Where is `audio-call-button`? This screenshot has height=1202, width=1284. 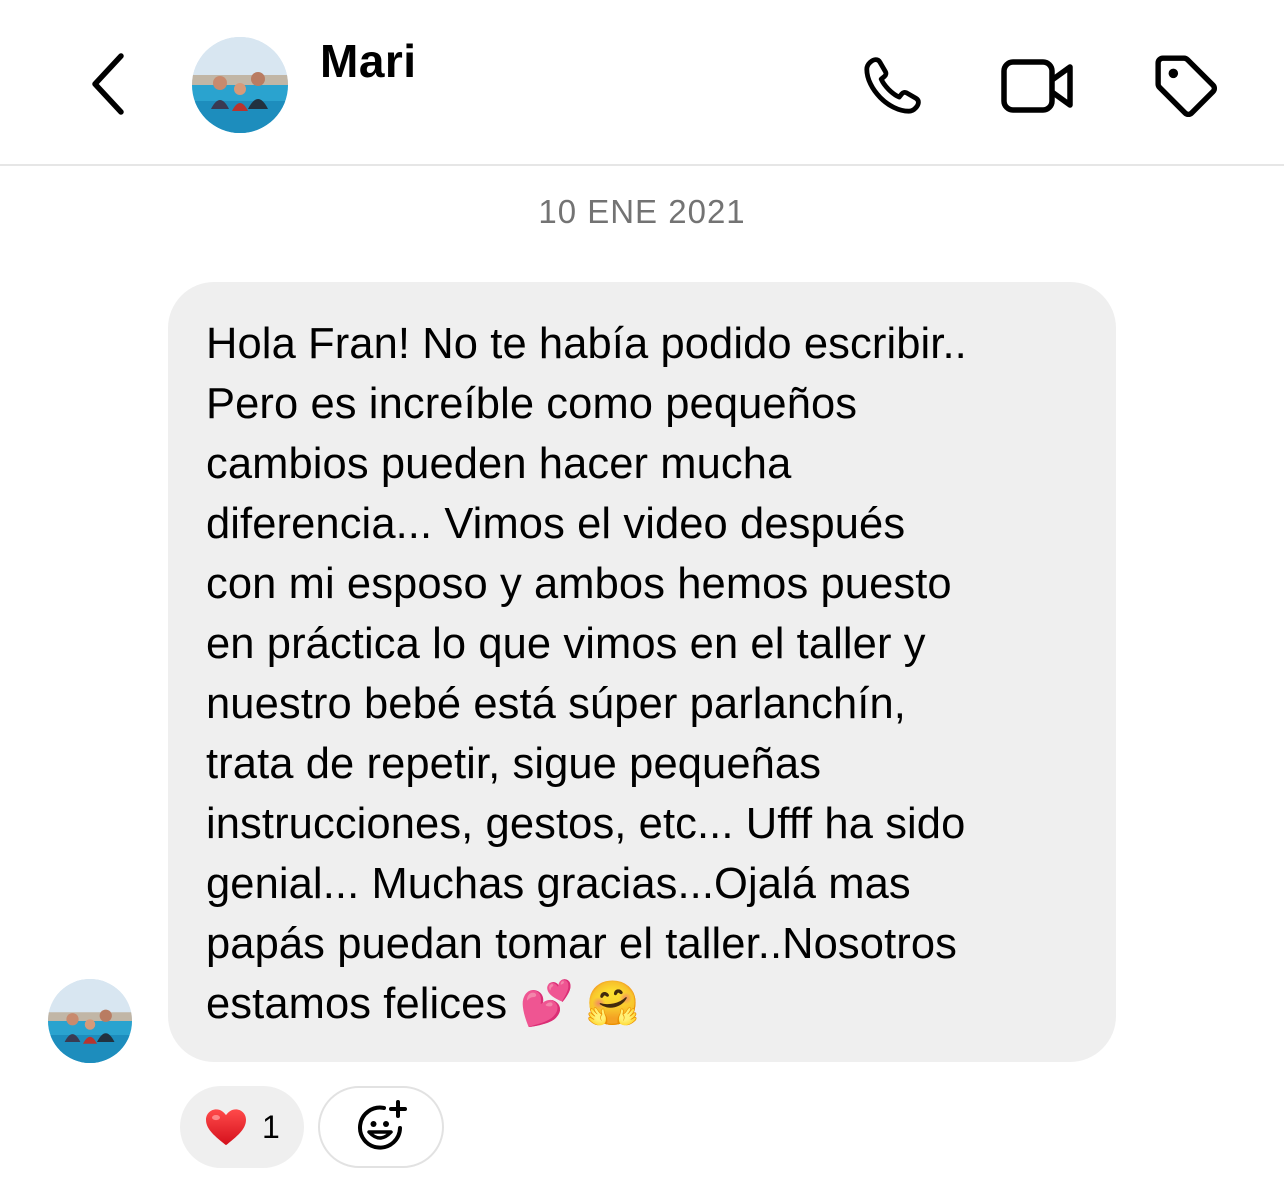
audio-call-button is located at coordinates (892, 86).